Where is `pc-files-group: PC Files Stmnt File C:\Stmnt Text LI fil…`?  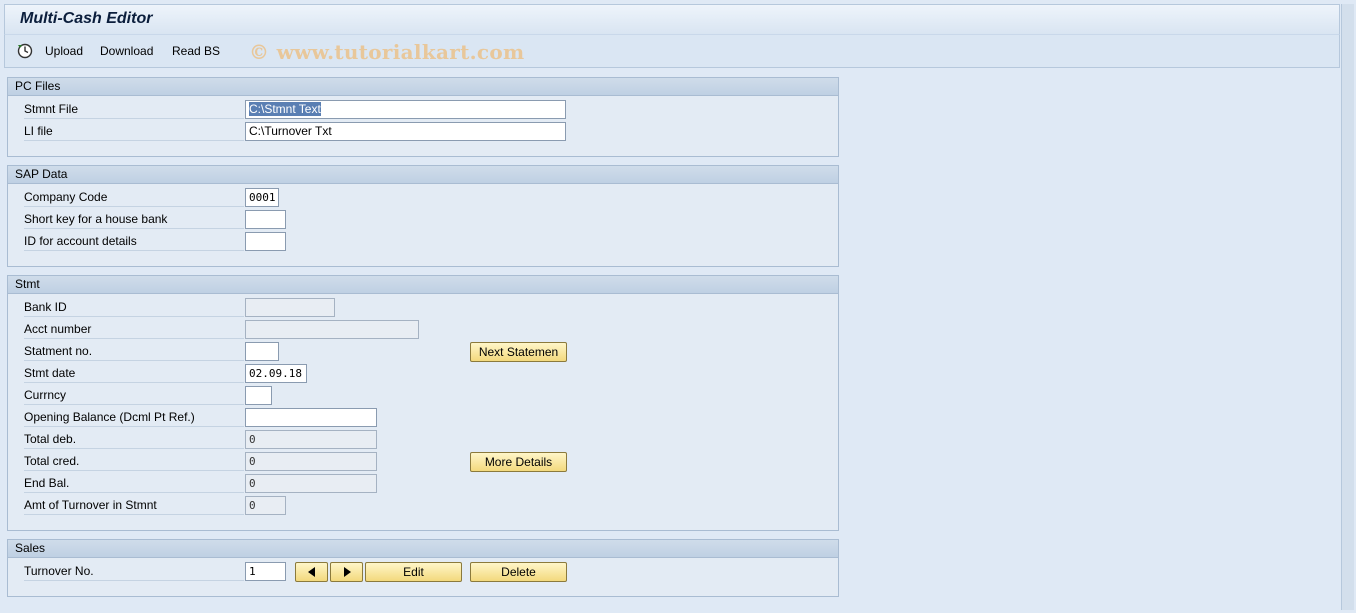 pc-files-group: PC Files Stmnt File C:\Stmnt Text LI fil… is located at coordinates (423, 117).